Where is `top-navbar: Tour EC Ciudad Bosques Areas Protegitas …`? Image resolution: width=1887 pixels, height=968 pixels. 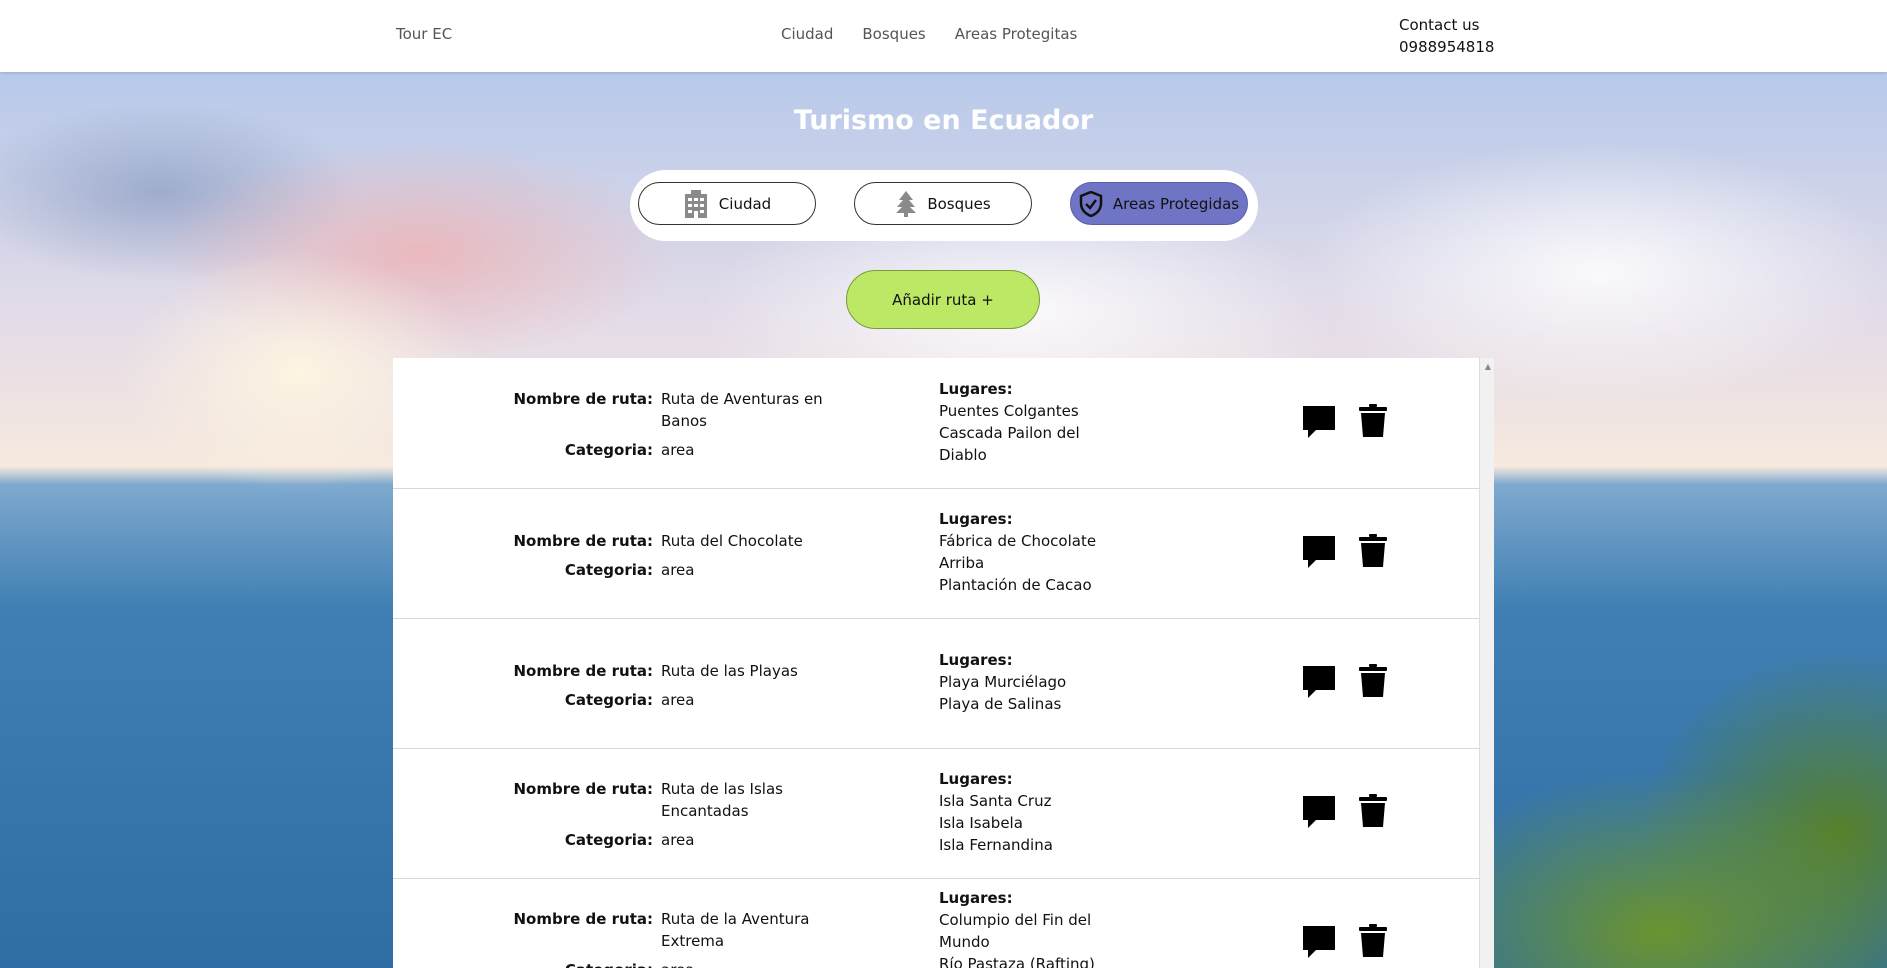 top-navbar: Tour EC Ciudad Bosques Areas Protegitas … is located at coordinates (943, 36).